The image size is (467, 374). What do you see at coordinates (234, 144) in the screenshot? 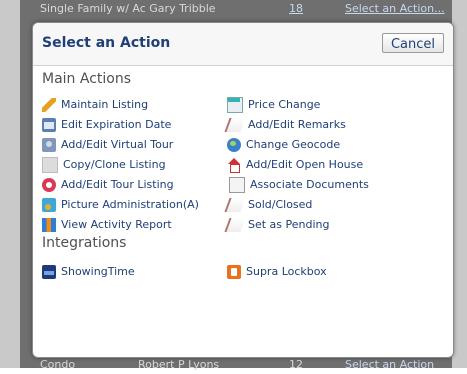
I see `globe-icon` at bounding box center [234, 144].